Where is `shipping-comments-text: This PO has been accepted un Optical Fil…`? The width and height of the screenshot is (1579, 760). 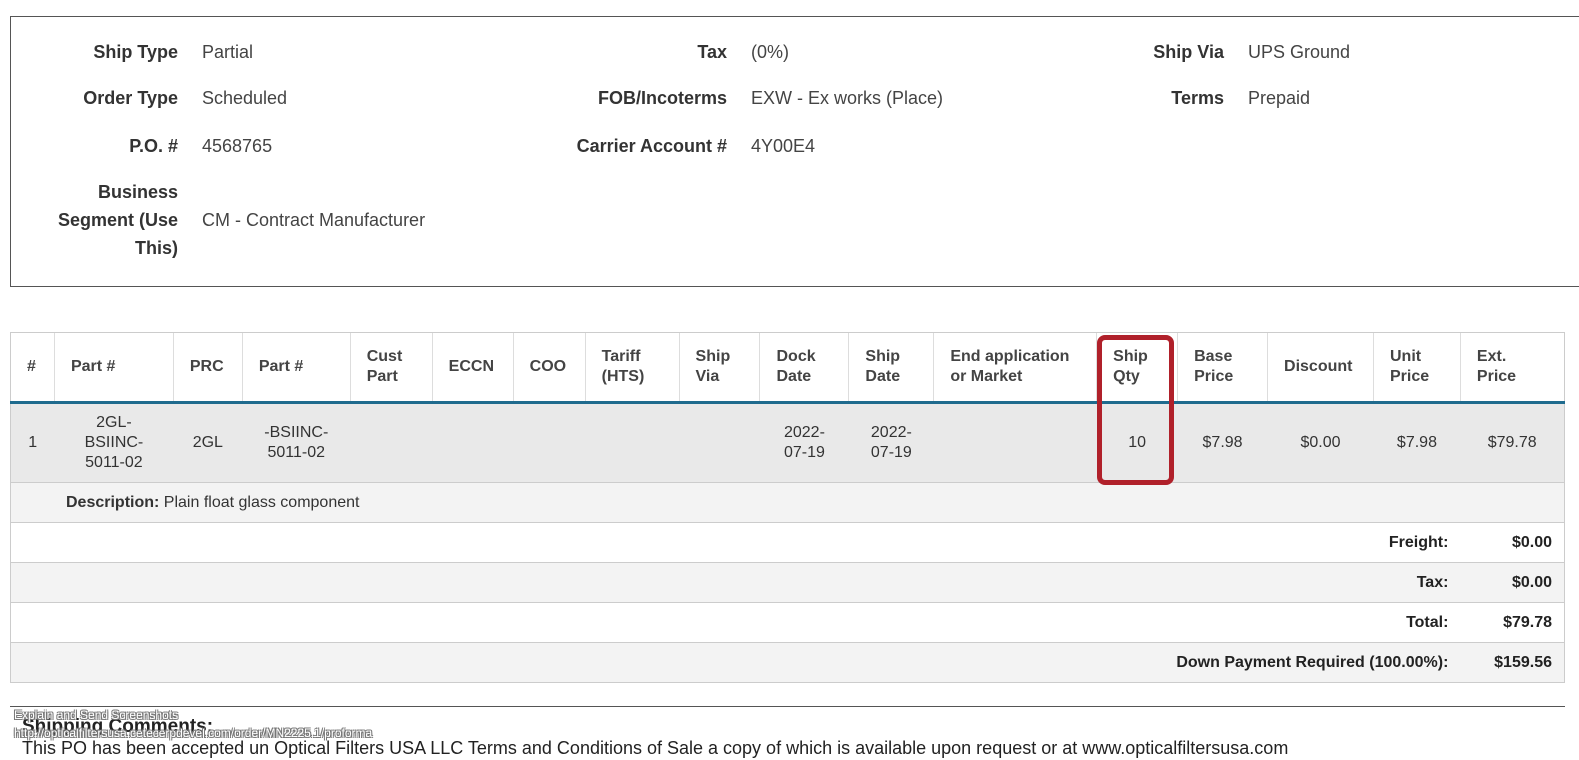
shipping-comments-text: This PO has been accepted un Optical Fil… is located at coordinates (655, 748).